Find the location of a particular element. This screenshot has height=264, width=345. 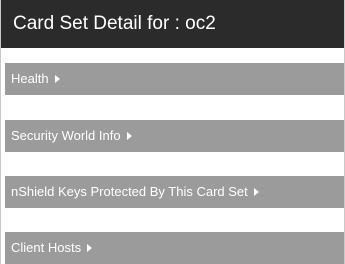

section-client-hosts: Client Hosts is located at coordinates (174, 248).